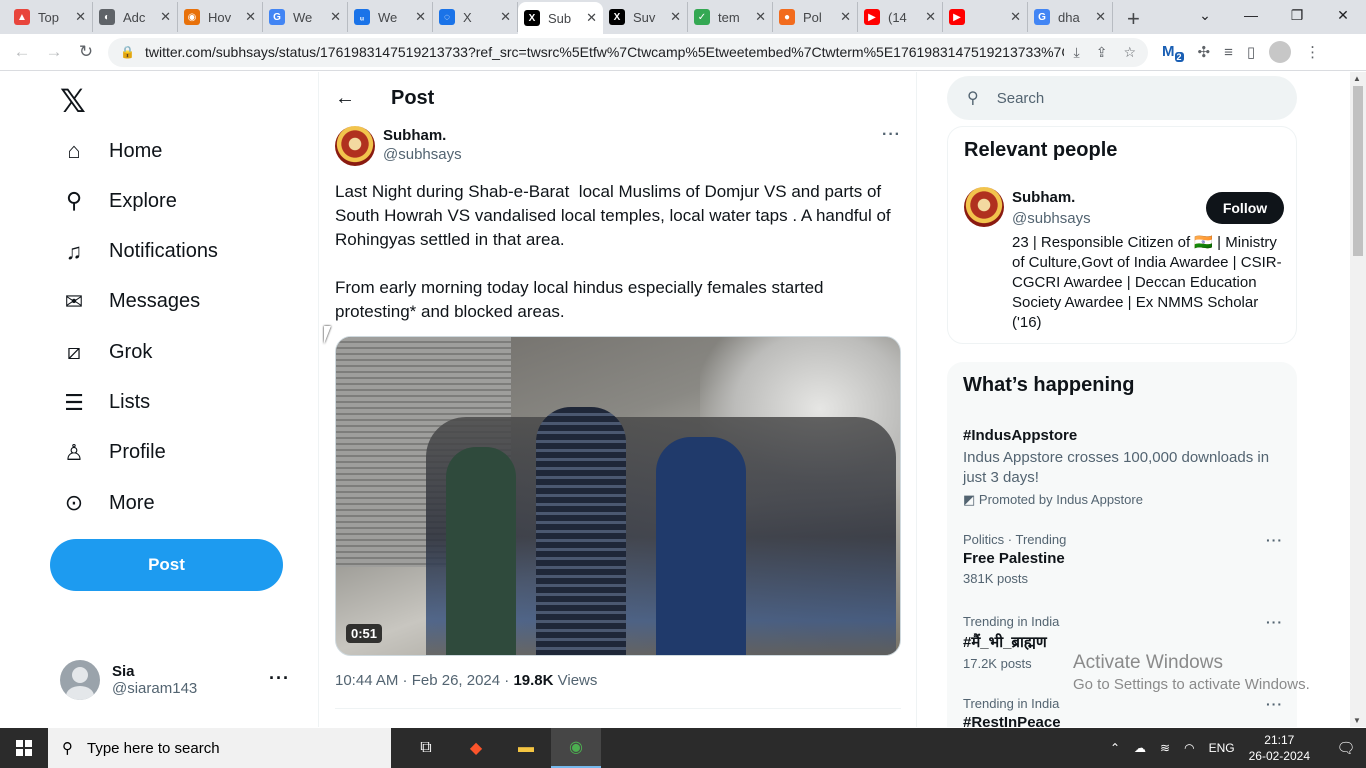 The height and width of the screenshot is (768, 1366). I want to click on extension-m-icon: M2, so click(1173, 52).